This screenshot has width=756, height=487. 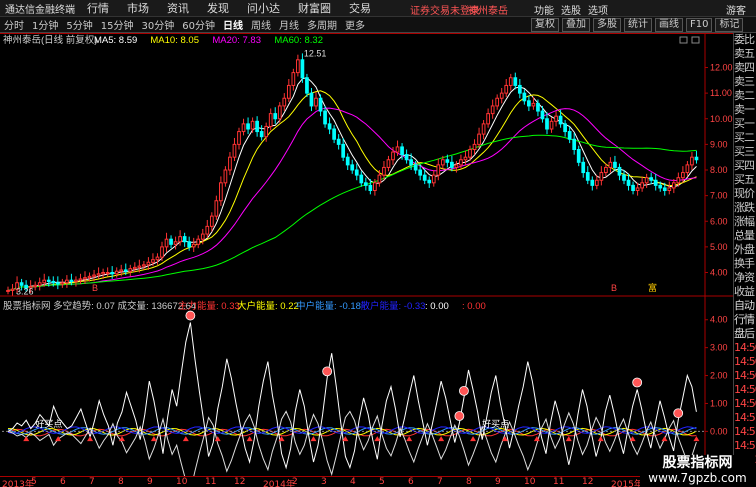 I want to click on tool-button: F10, so click(x=699, y=25).